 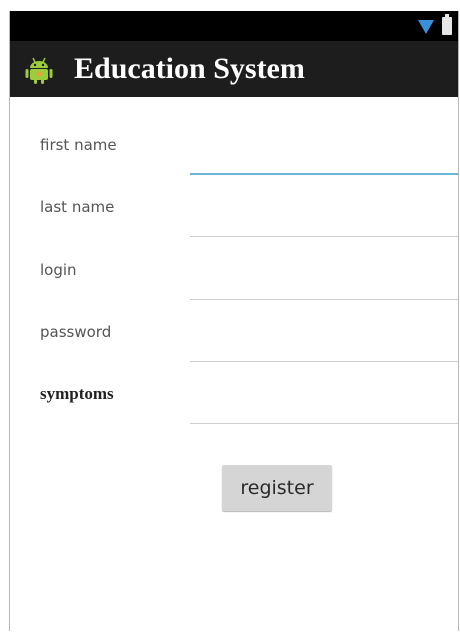 I want to click on status-bar, so click(x=234, y=26).